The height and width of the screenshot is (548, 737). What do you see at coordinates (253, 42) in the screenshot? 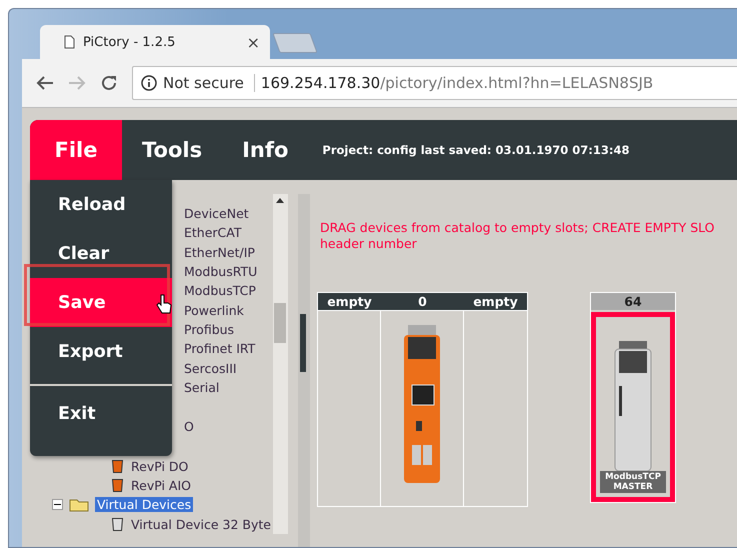
I see `close-tab-button: ×` at bounding box center [253, 42].